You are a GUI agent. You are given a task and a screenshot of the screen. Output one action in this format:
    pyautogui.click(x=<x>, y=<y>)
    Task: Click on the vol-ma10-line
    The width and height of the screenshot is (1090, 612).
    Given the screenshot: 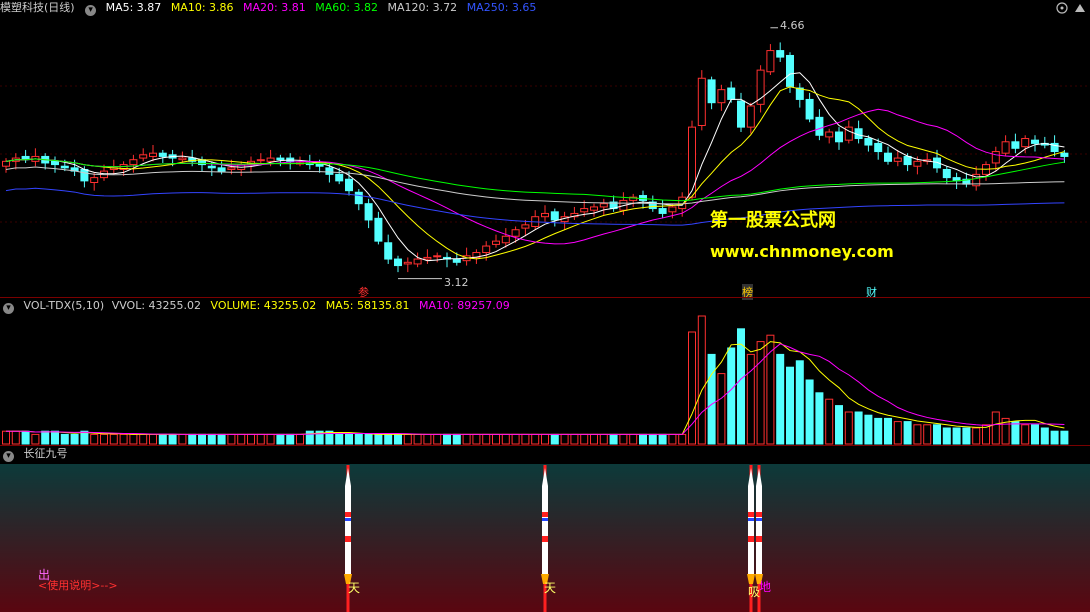 What is the action you would take?
    pyautogui.click(x=535, y=389)
    